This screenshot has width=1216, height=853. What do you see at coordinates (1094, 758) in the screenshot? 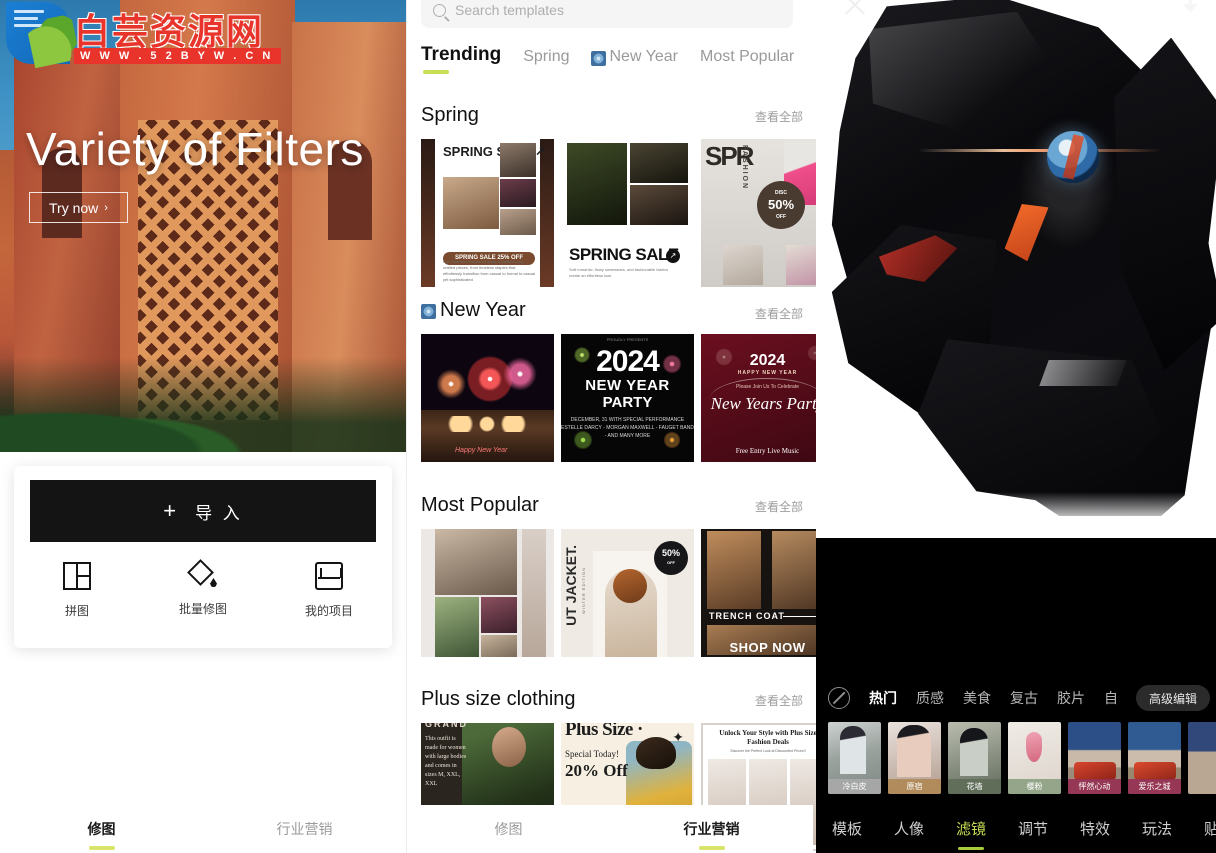
I see `filter-item: 怦然心动` at bounding box center [1094, 758].